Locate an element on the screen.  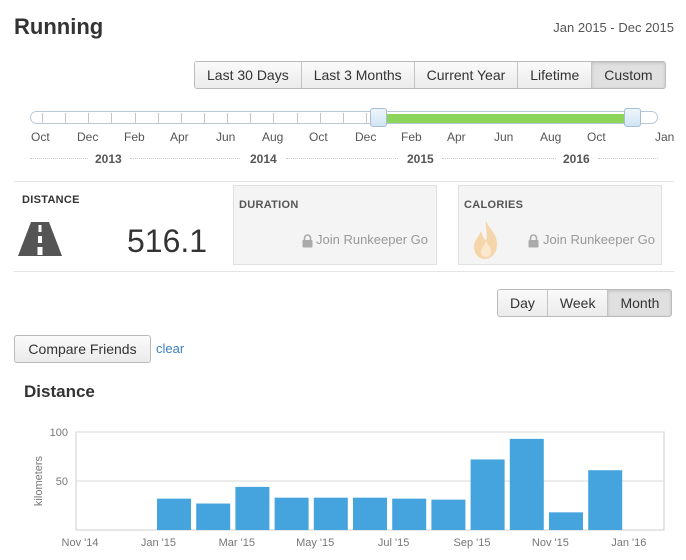
stats-bottom-divider is located at coordinates (344, 271).